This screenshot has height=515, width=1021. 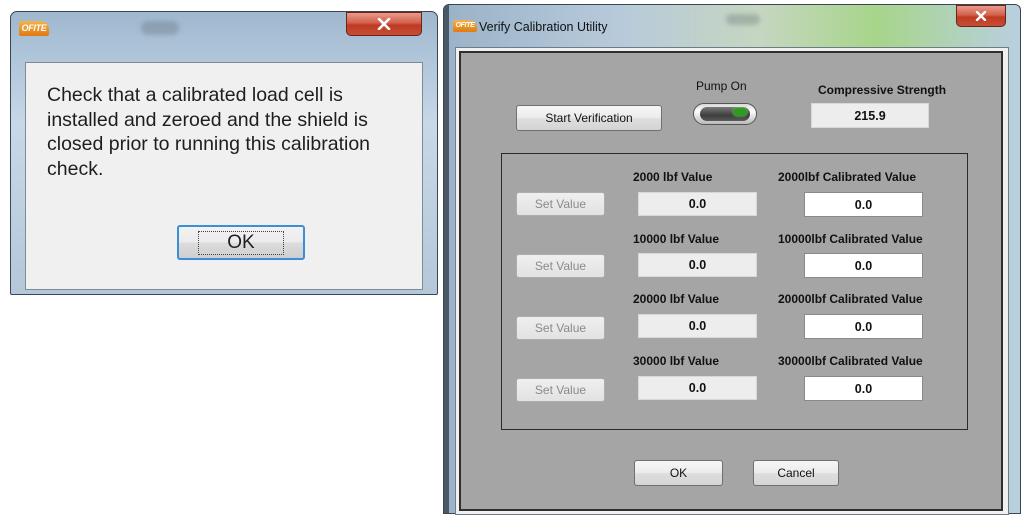 I want to click on cancel-button-label: Cancel, so click(x=796, y=473).